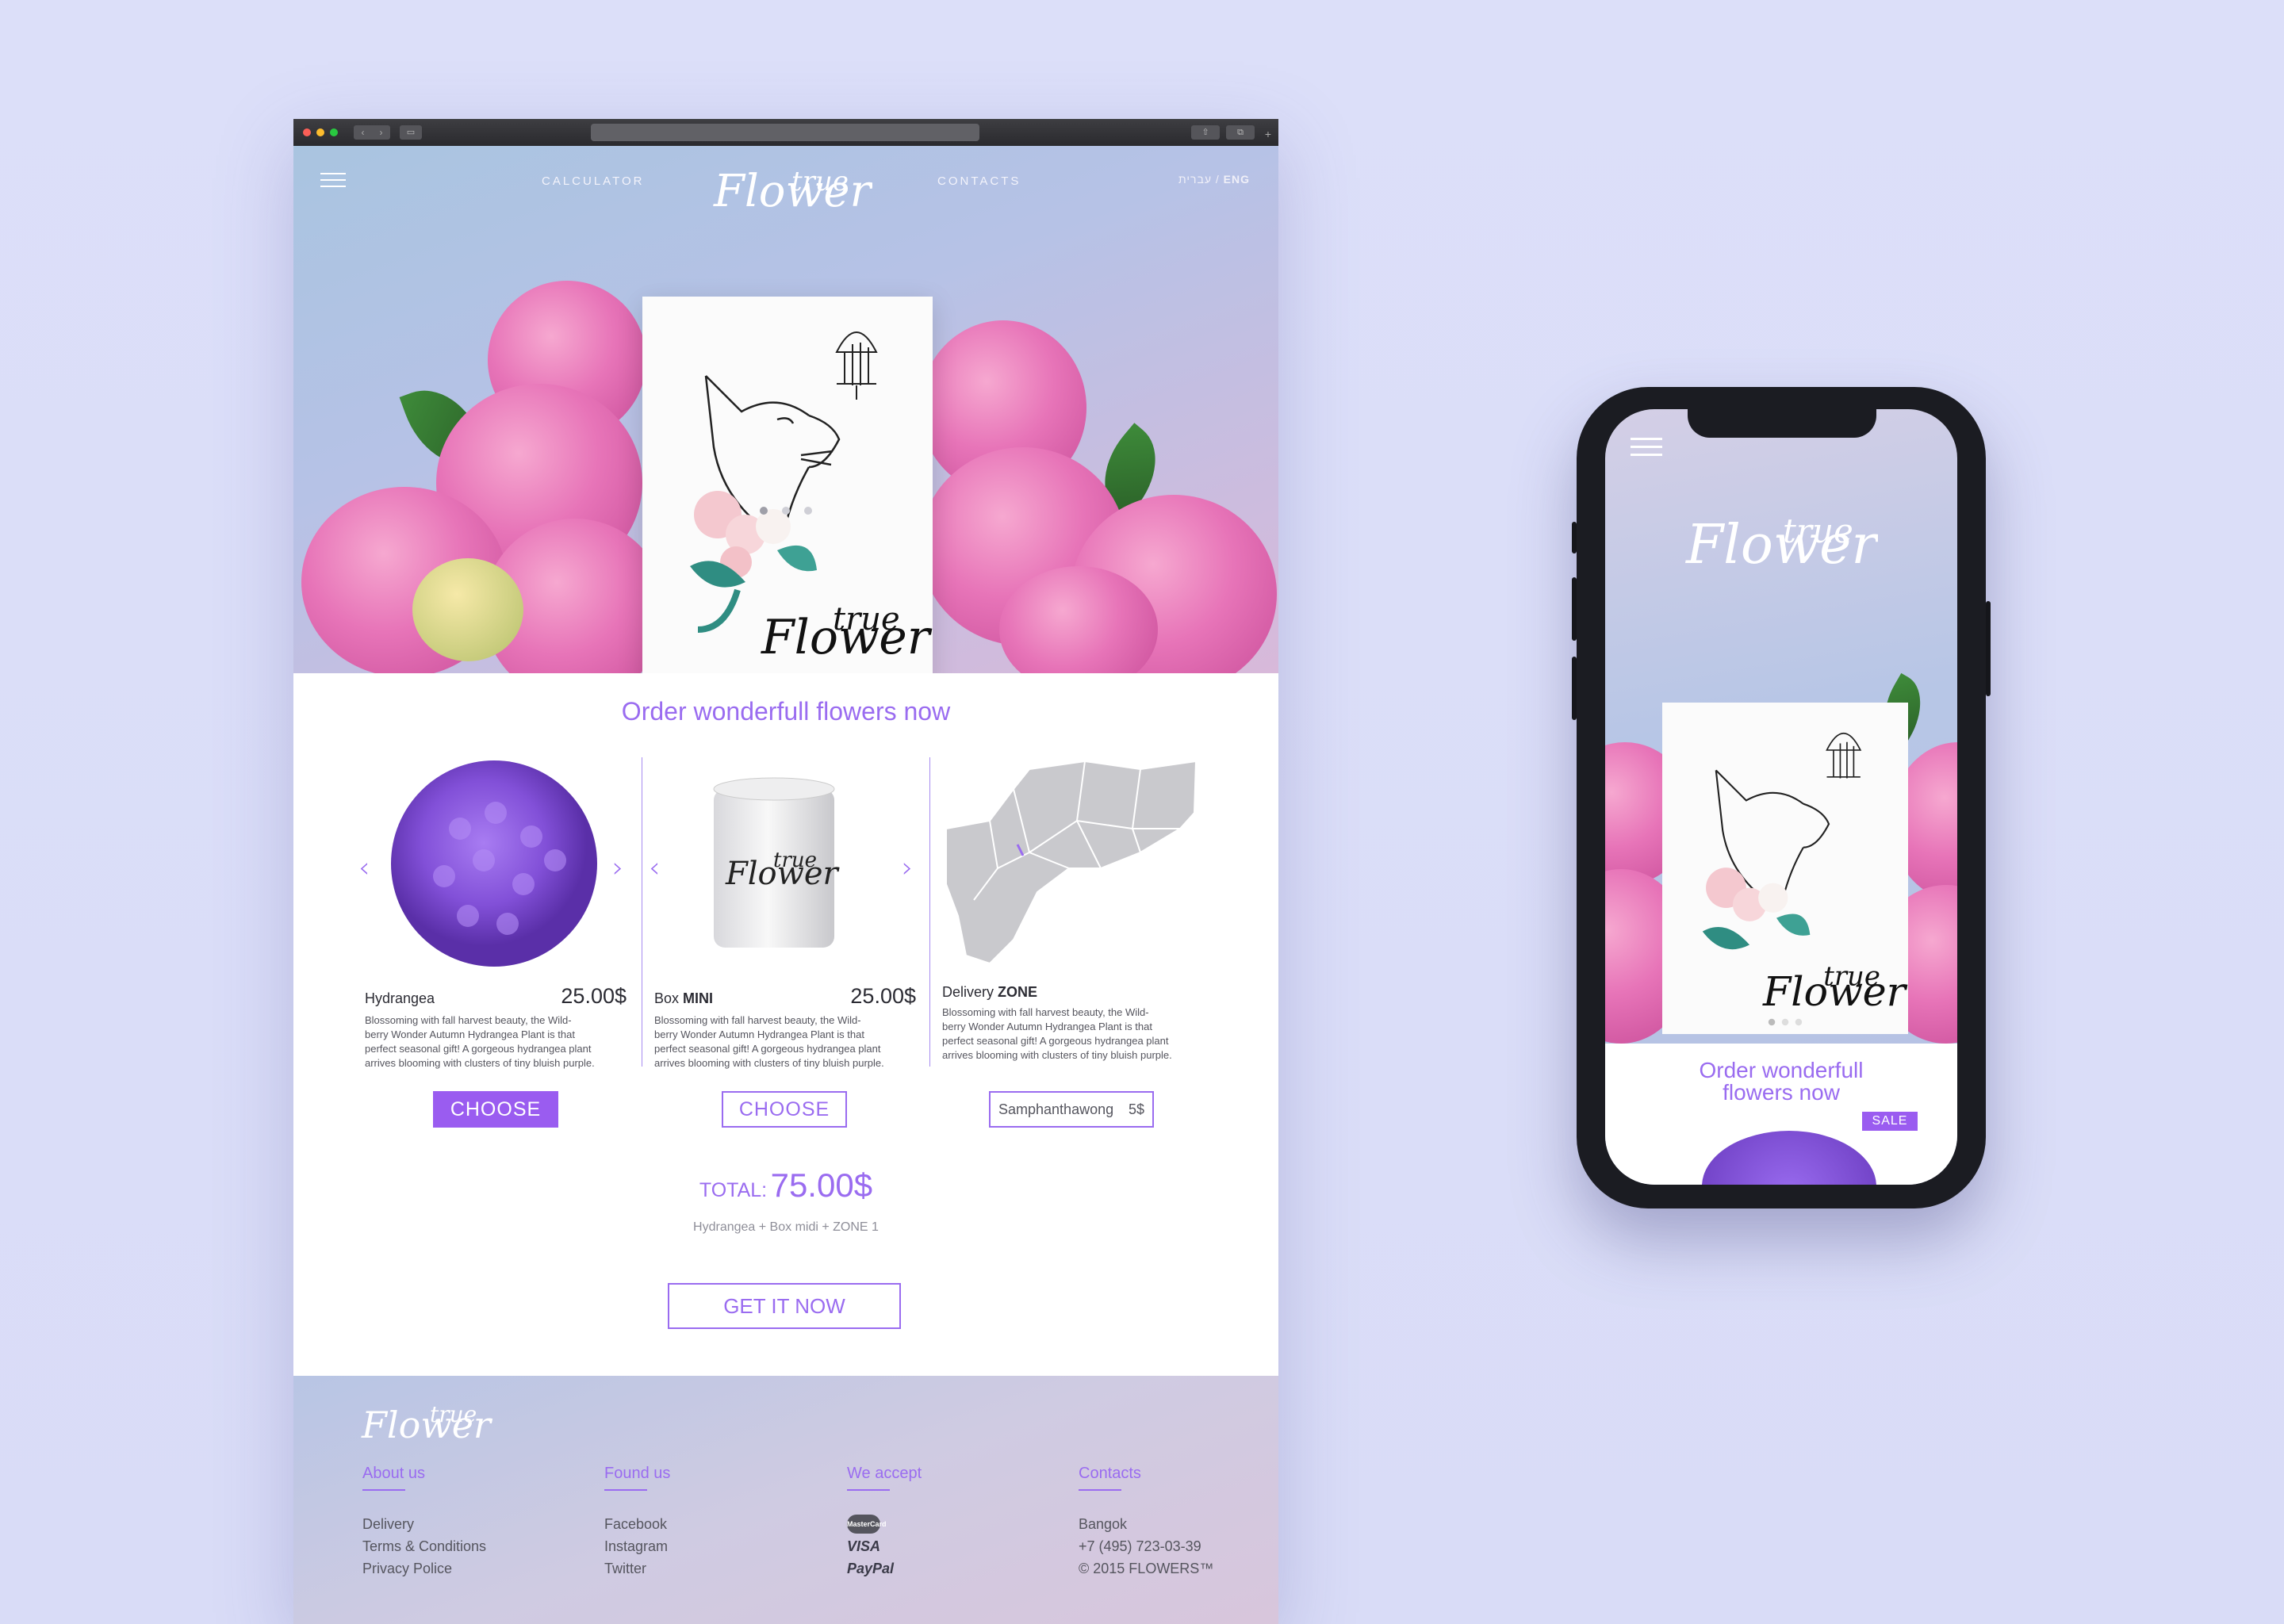  Describe the element at coordinates (424, 1568) in the screenshot. I see `footer-link-privacy: Privacy Police` at that location.